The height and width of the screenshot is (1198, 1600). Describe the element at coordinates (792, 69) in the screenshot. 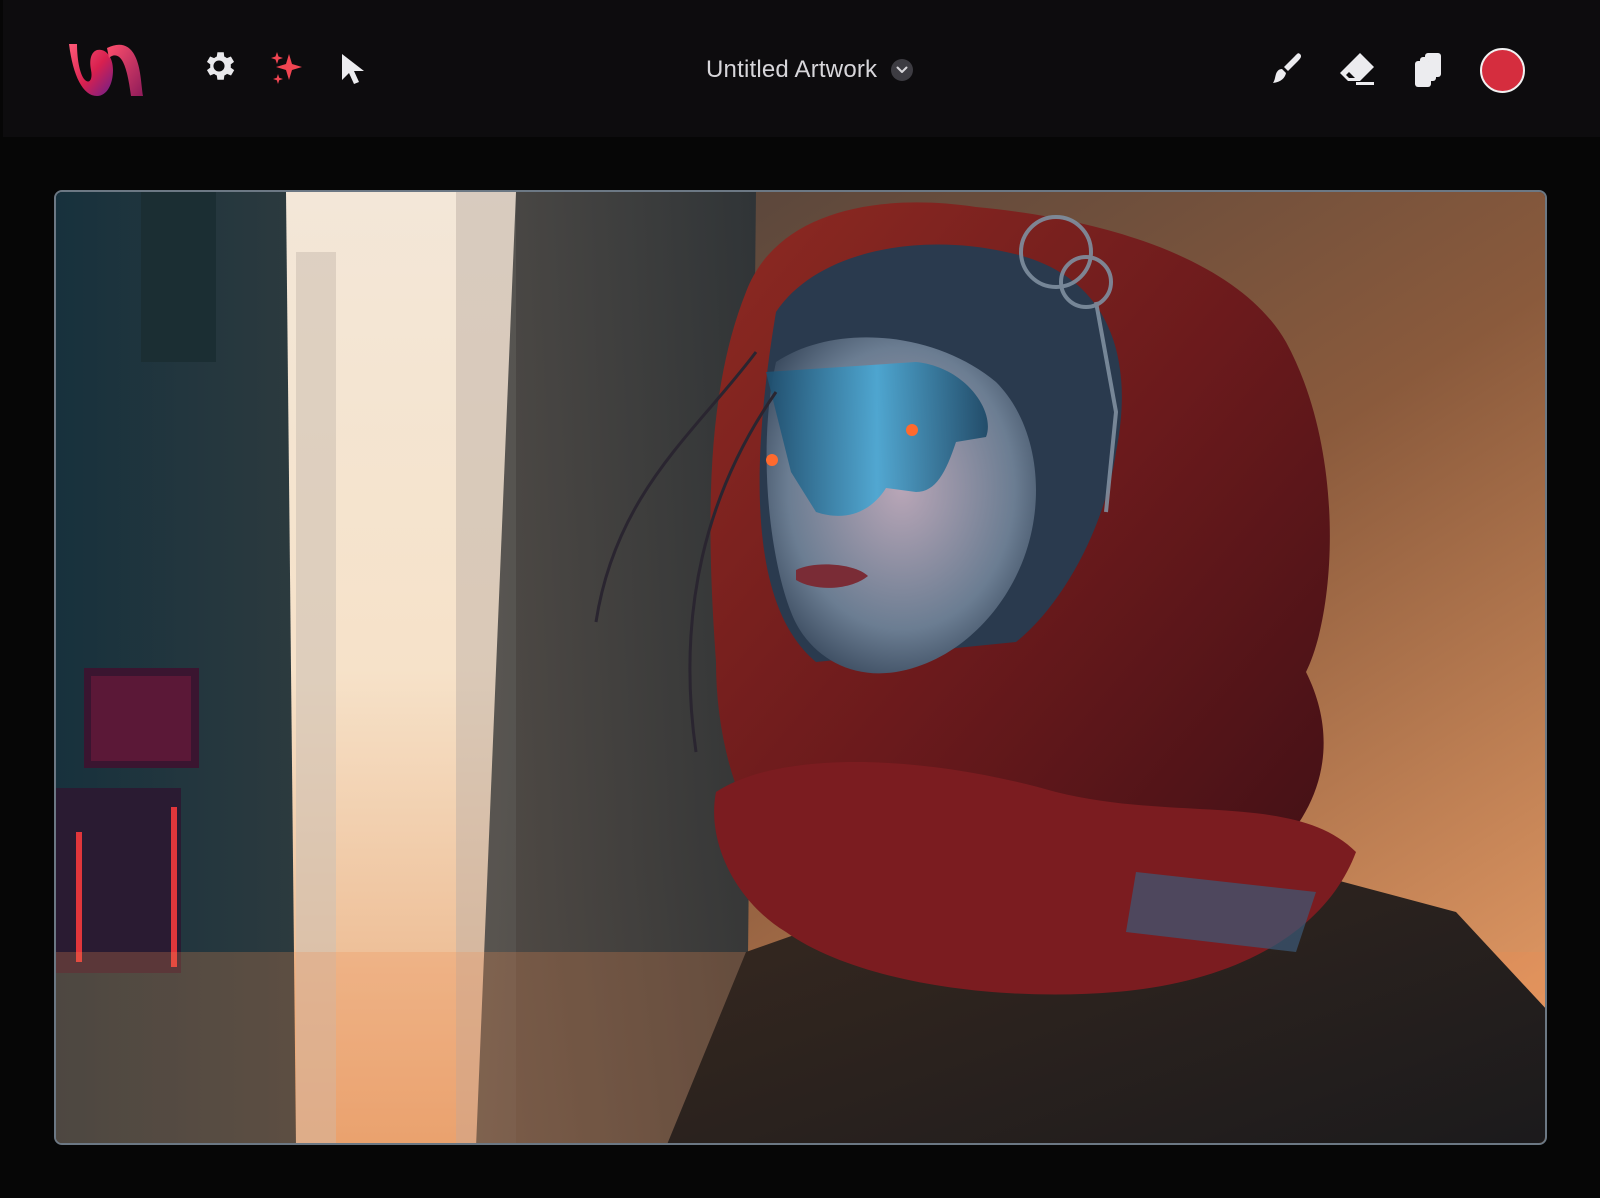

I see `document-title: Untitled Artwork` at that location.